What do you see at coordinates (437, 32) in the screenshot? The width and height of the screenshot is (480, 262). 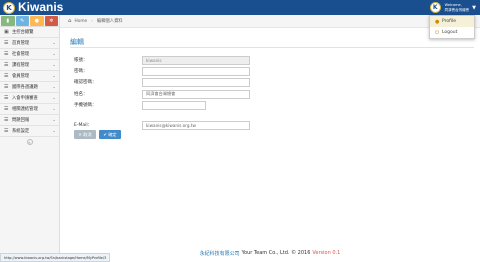 I see `power-icon: ⏻` at bounding box center [437, 32].